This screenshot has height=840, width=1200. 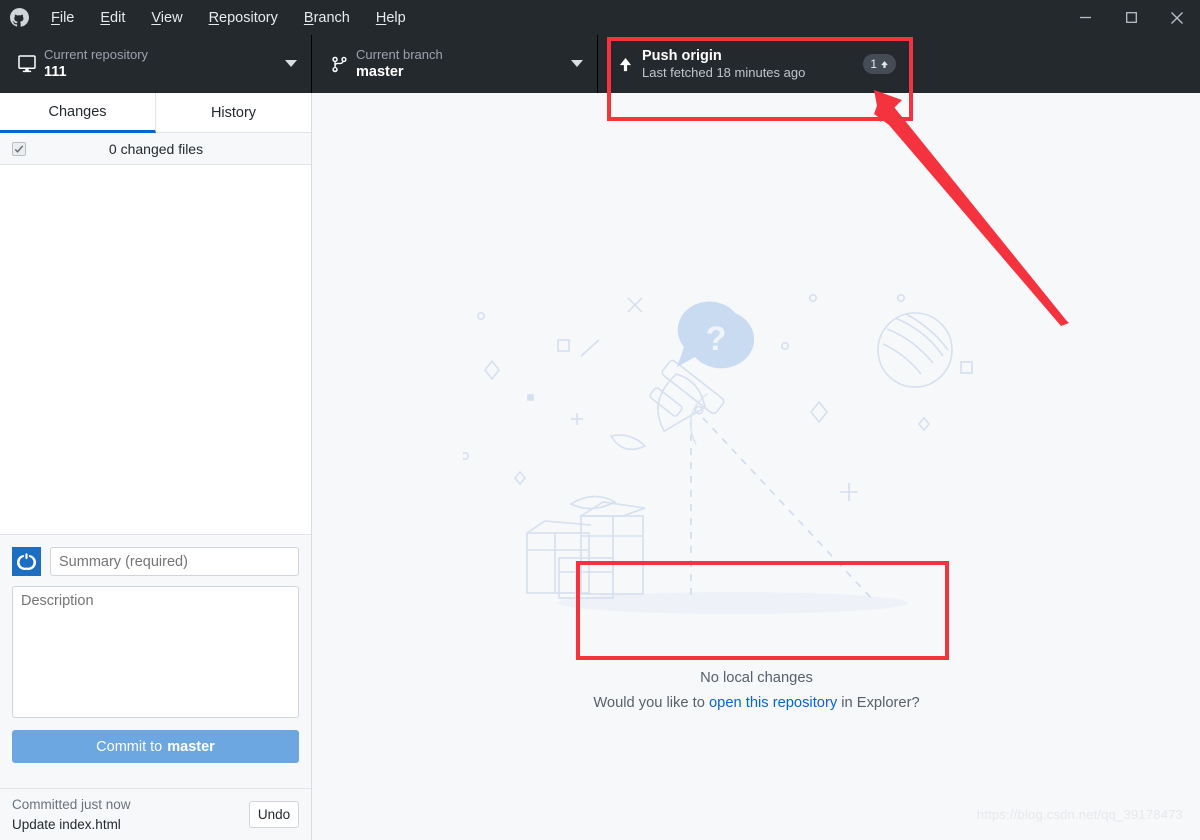 What do you see at coordinates (27, 64) in the screenshot?
I see `desktop-monitor-icon` at bounding box center [27, 64].